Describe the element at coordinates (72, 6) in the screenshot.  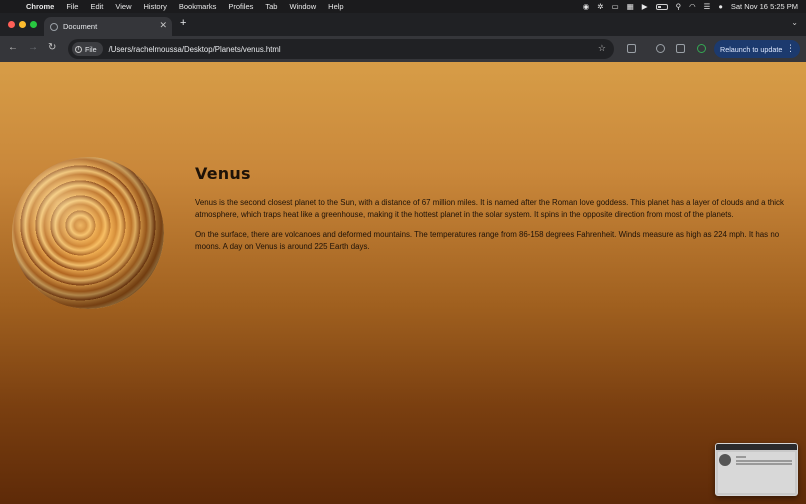
I see `menu-file: File` at that location.